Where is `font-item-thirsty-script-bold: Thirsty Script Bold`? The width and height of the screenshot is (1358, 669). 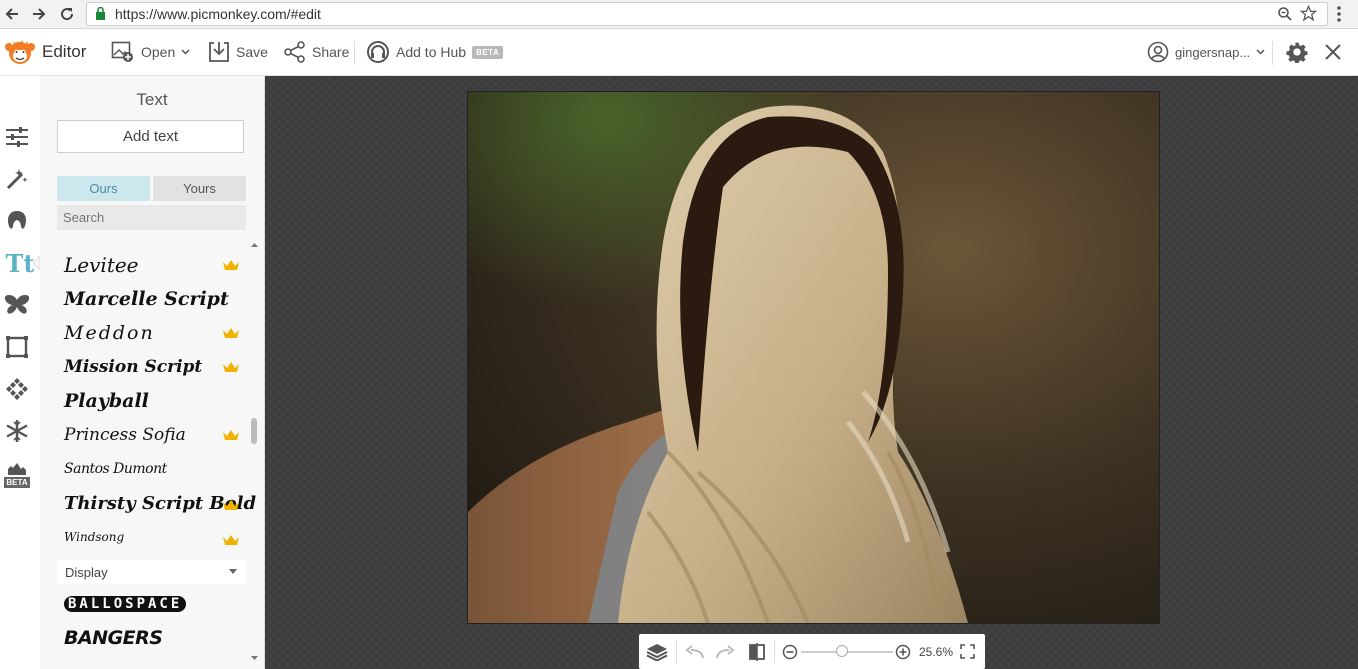
font-item-thirsty-script-bold: Thirsty Script Bold is located at coordinates (160, 503).